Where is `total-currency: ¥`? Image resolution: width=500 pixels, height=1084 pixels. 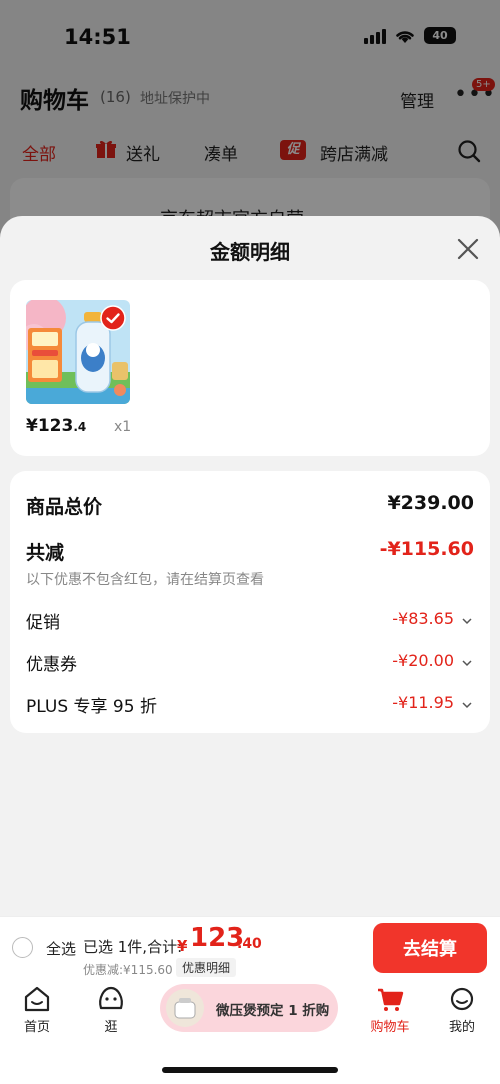
total-currency: ¥ is located at coordinates (182, 946).